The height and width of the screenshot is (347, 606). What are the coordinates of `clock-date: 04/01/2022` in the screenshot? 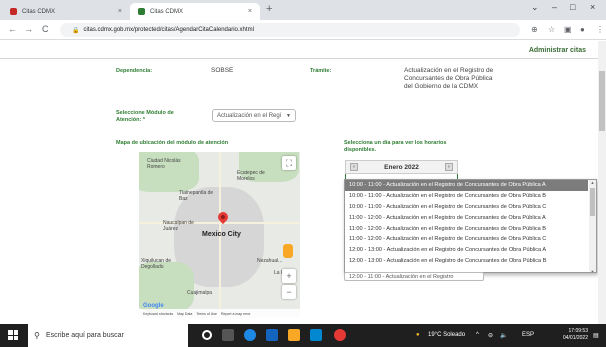 It's located at (575, 338).